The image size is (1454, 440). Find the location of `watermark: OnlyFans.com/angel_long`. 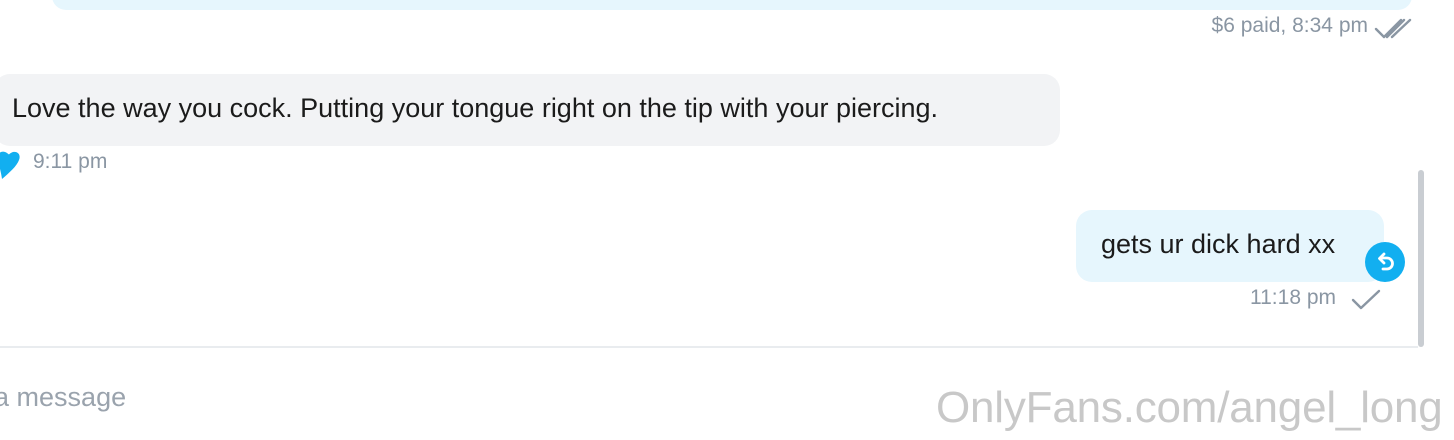

watermark: OnlyFans.com/angel_long is located at coordinates (1189, 407).